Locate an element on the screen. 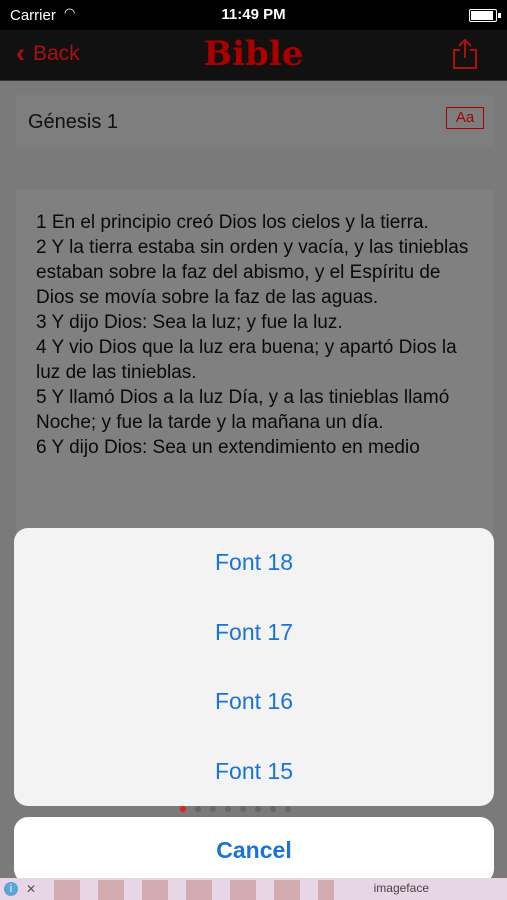 The image size is (507, 900). share-icon is located at coordinates (465, 54).